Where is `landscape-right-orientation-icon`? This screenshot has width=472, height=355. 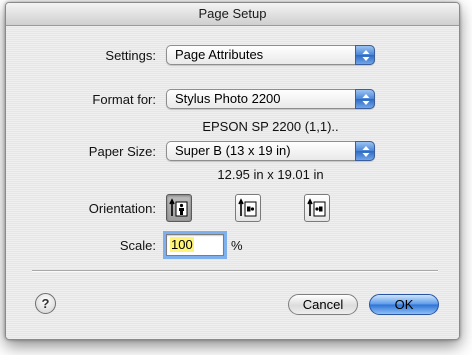 landscape-right-orientation-icon is located at coordinates (316, 207).